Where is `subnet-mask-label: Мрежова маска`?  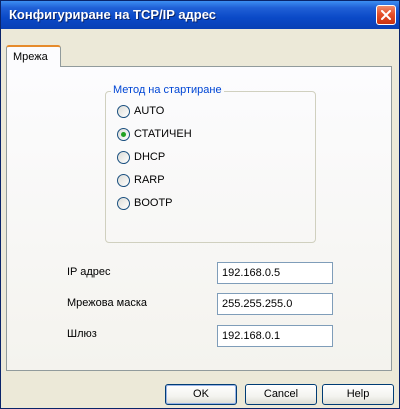
subnet-mask-label: Мрежова маска is located at coordinates (107, 303).